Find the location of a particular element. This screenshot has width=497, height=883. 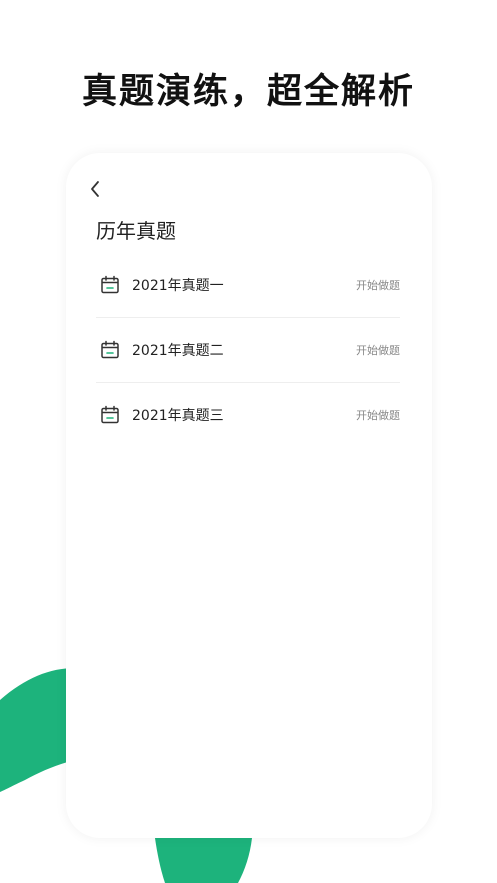

exam-title: 2021年真题二 is located at coordinates (178, 351).